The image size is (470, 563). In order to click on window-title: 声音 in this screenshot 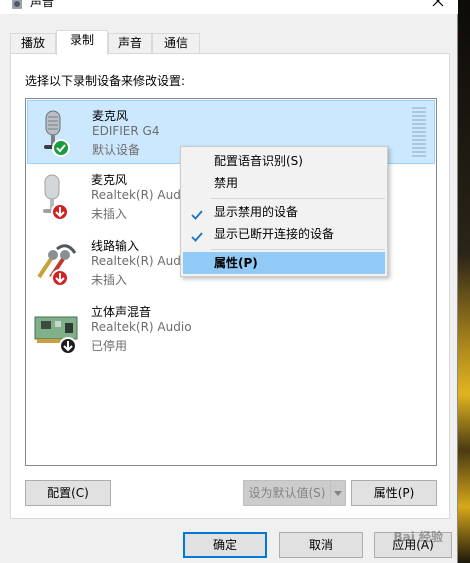, I will do `click(42, 4)`.